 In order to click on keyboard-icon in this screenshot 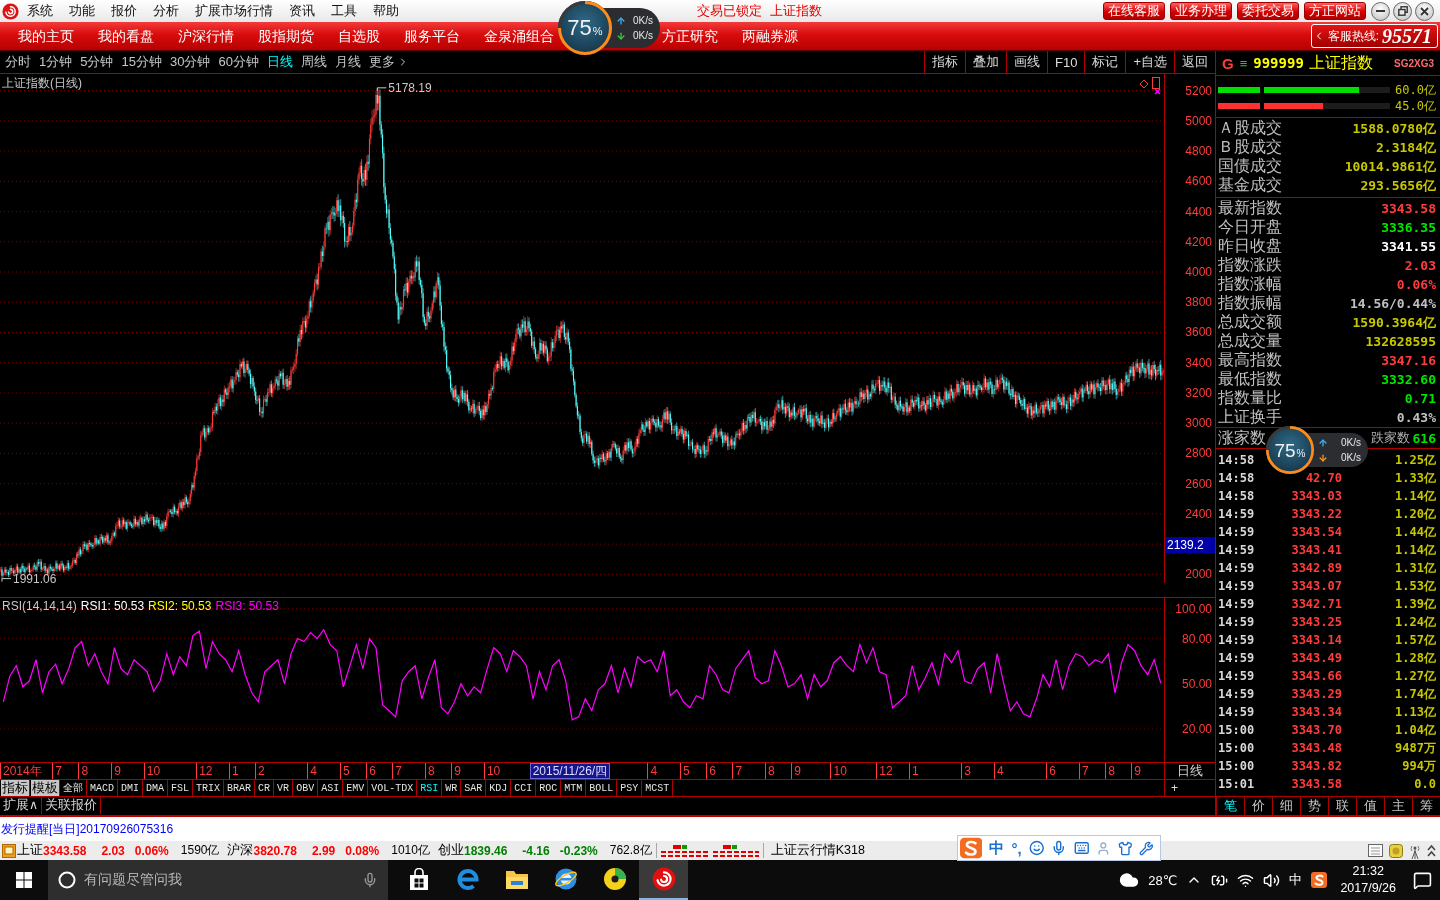, I will do `click(1081, 848)`.